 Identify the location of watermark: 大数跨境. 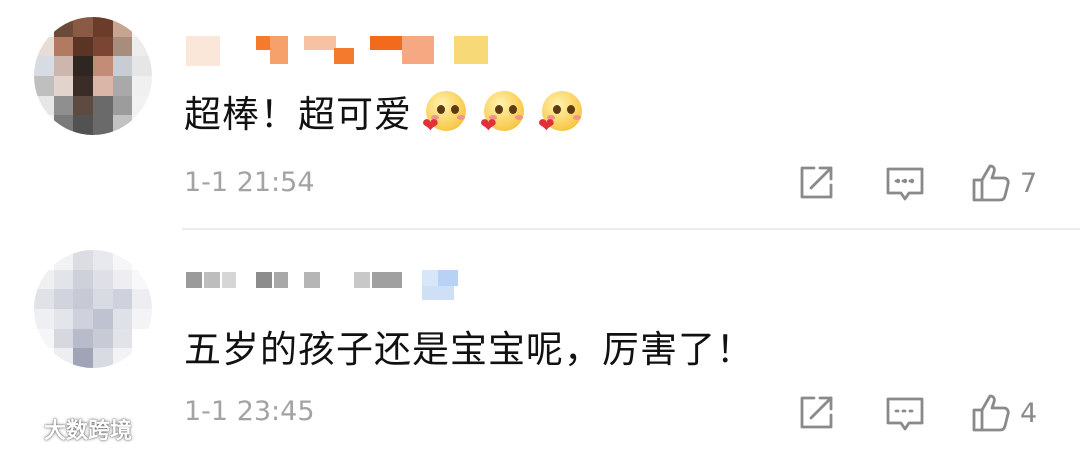
(70, 429).